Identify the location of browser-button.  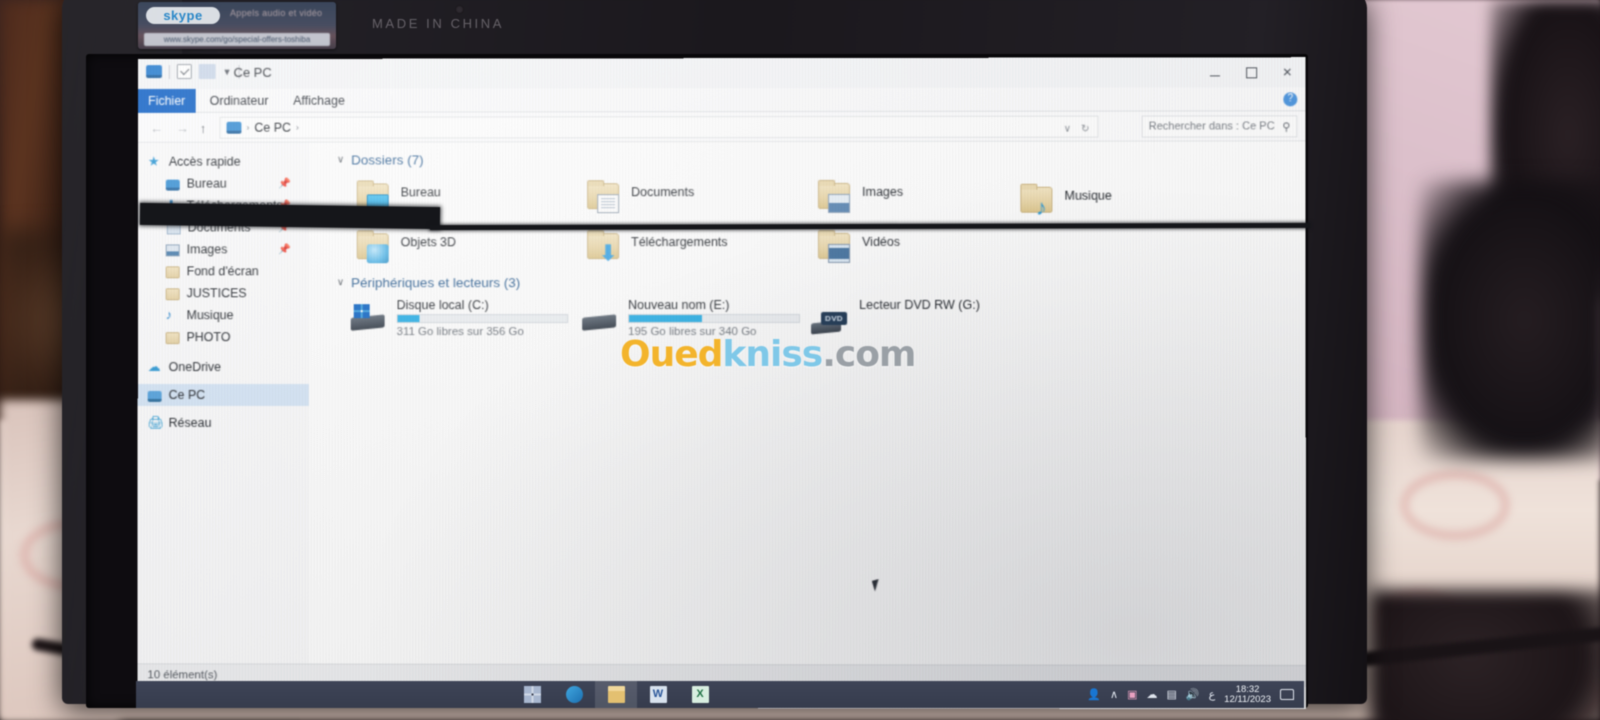
(574, 694).